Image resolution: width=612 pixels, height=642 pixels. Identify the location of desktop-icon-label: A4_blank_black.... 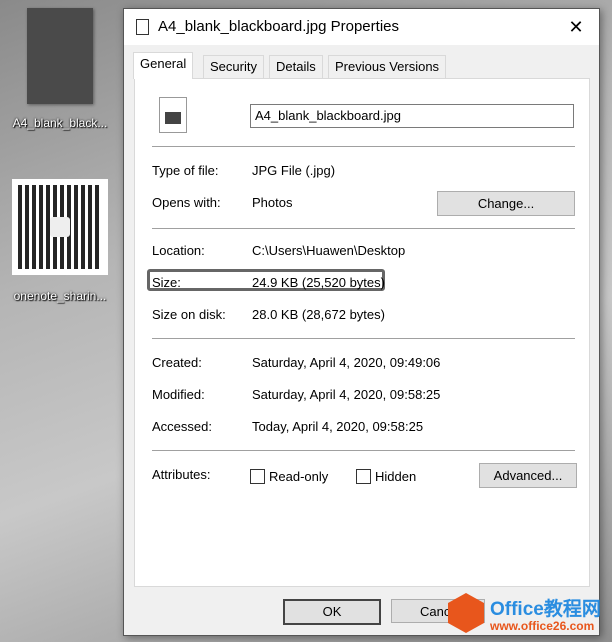
(60, 123).